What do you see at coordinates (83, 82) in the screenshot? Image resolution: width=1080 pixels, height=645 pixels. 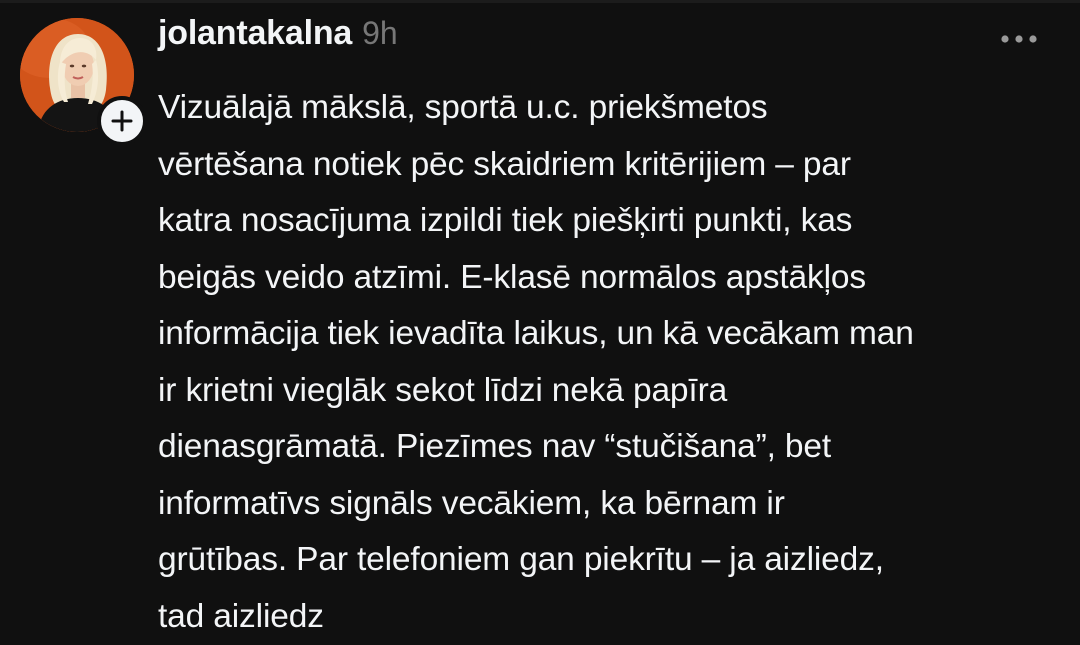 I see `avatar-container` at bounding box center [83, 82].